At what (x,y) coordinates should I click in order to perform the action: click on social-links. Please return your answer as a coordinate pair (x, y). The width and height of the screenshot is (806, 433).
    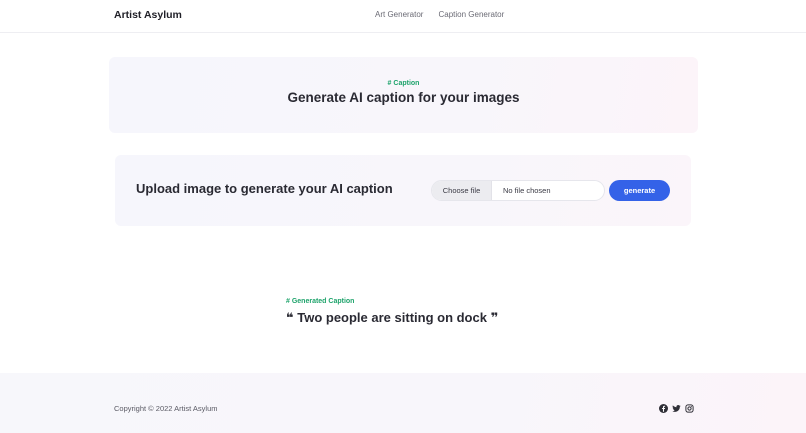
    Looking at the image, I should click on (676, 408).